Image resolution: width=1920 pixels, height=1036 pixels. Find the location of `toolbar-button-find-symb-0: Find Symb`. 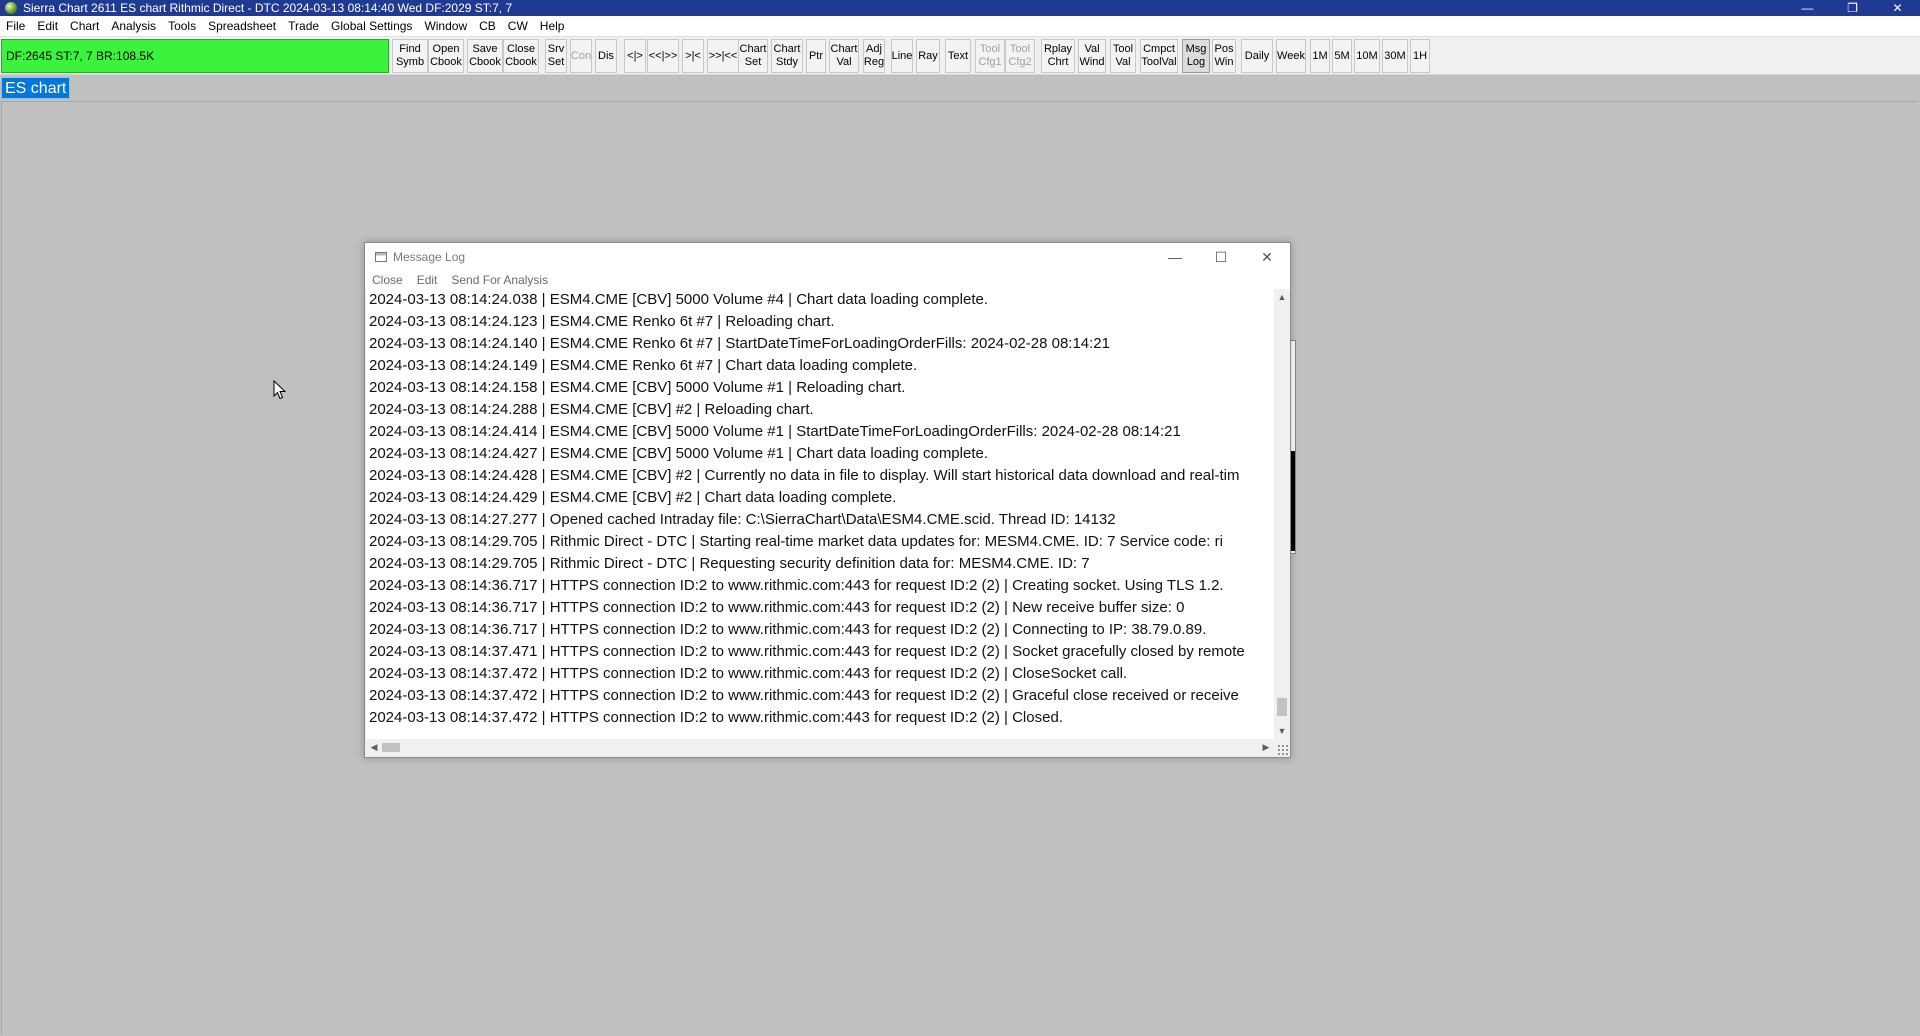

toolbar-button-find-symb-0: Find Symb is located at coordinates (410, 56).